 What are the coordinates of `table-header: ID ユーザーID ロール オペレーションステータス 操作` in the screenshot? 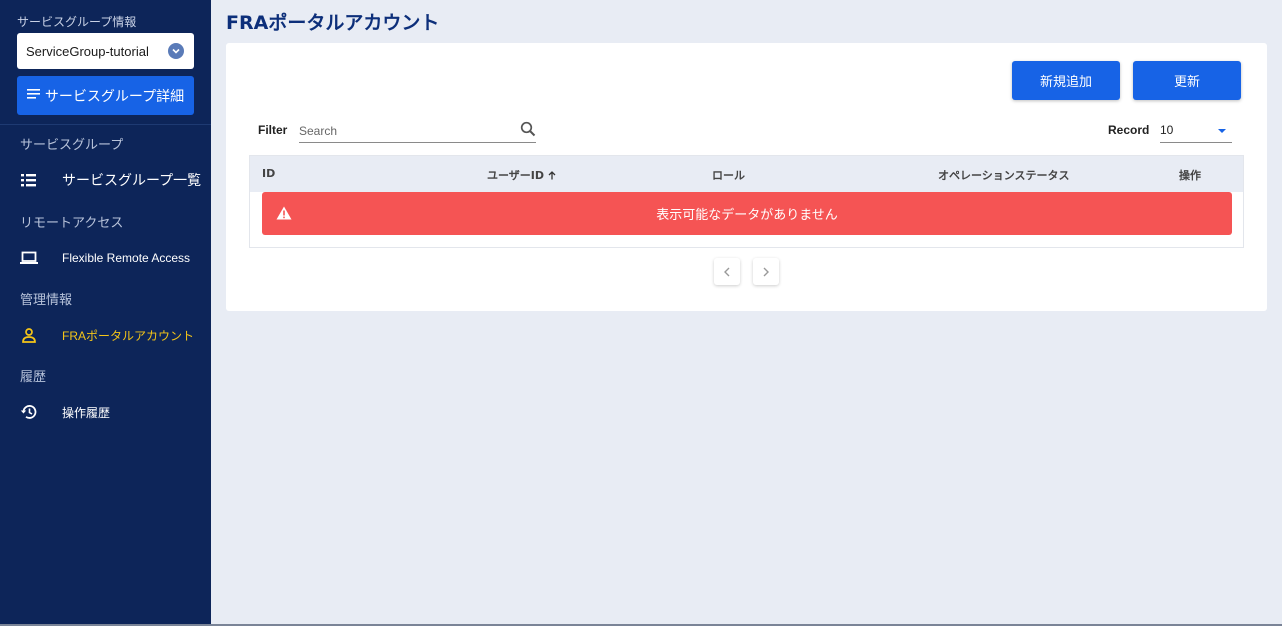 It's located at (746, 174).